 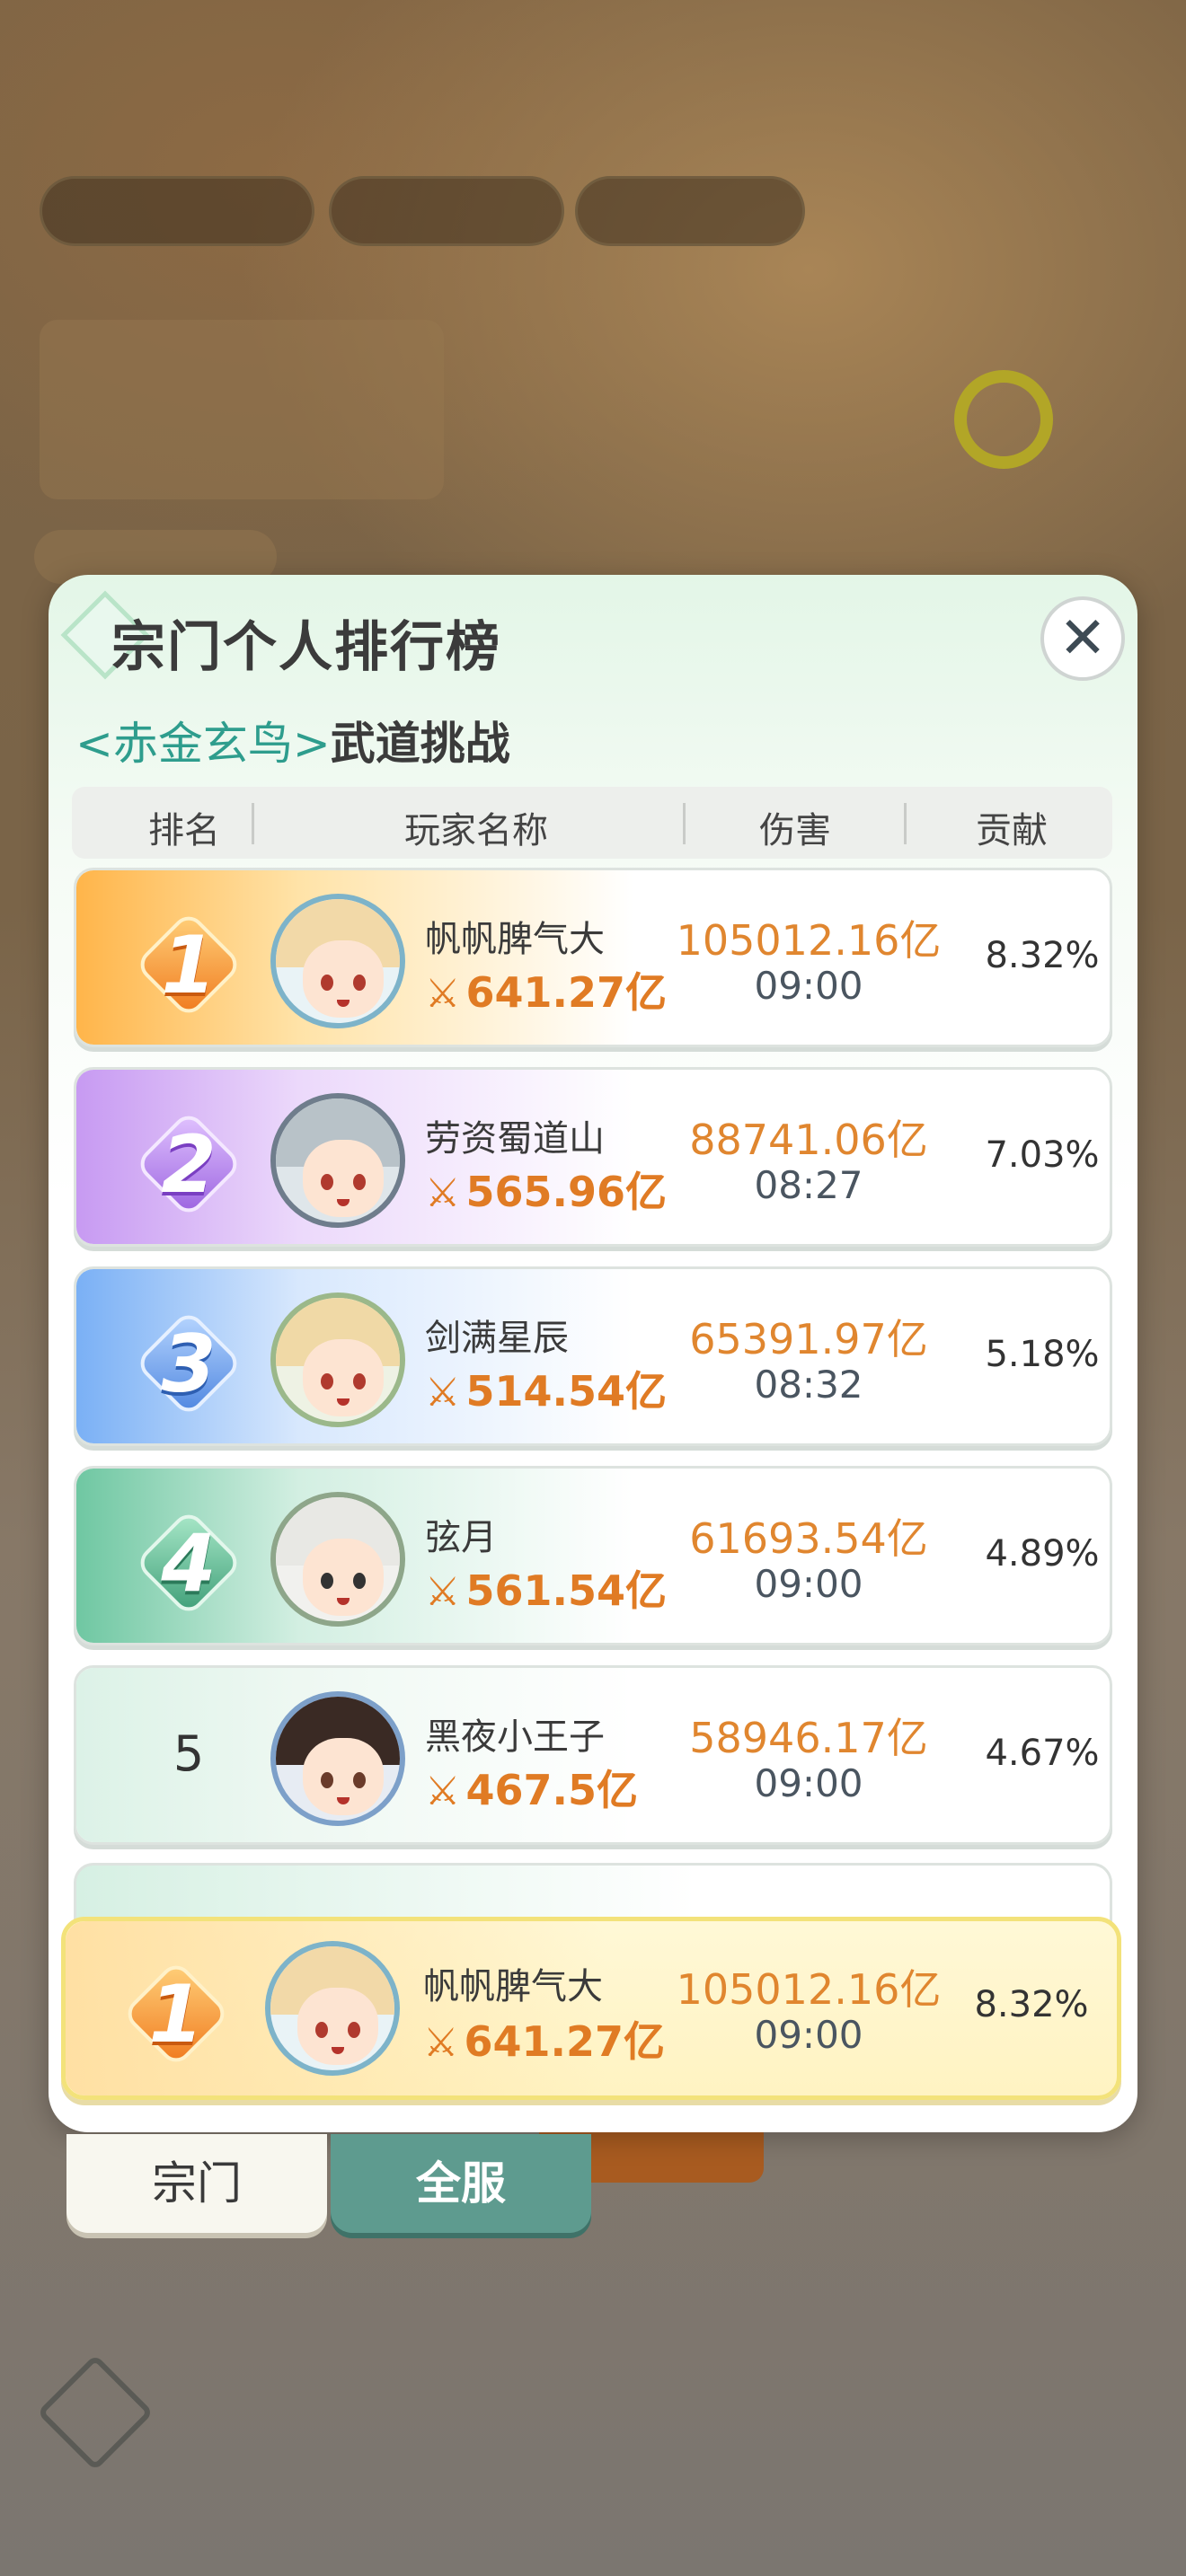 I want to click on rank-badge: 3, so click(x=188, y=1363).